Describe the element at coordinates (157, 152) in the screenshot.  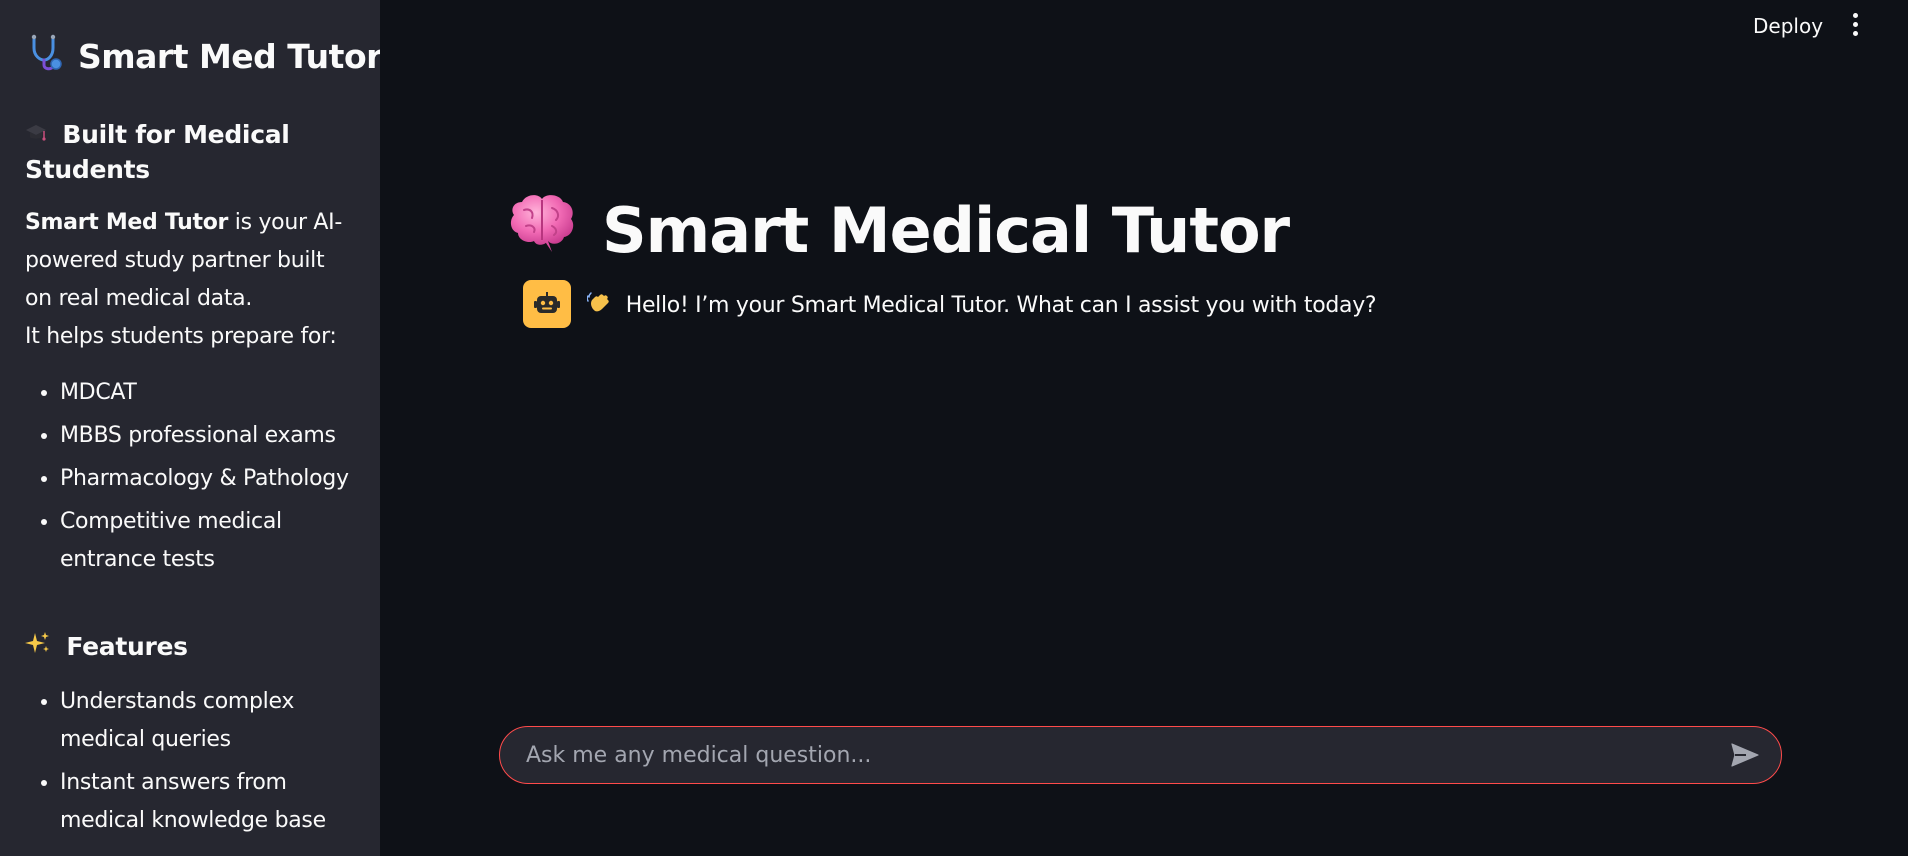
I see `about-heading-text: Built for Medical Students` at that location.